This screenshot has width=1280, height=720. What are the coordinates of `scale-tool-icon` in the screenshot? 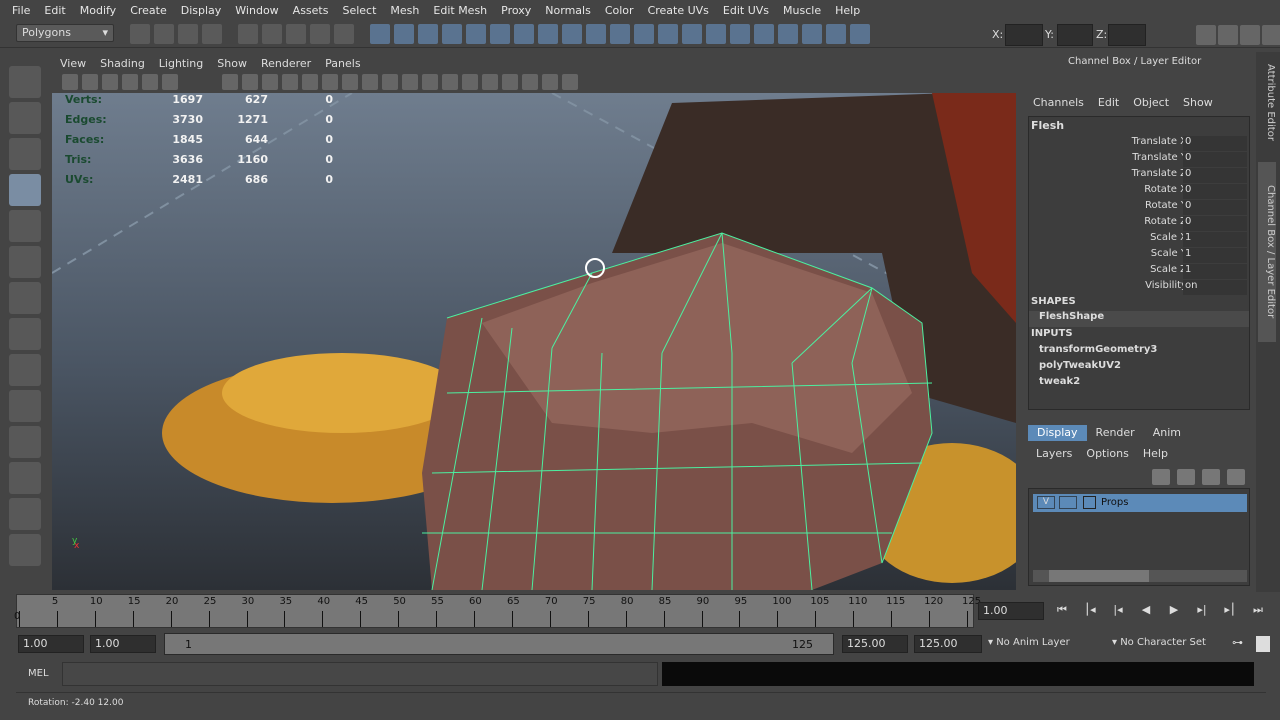 It's located at (25, 262).